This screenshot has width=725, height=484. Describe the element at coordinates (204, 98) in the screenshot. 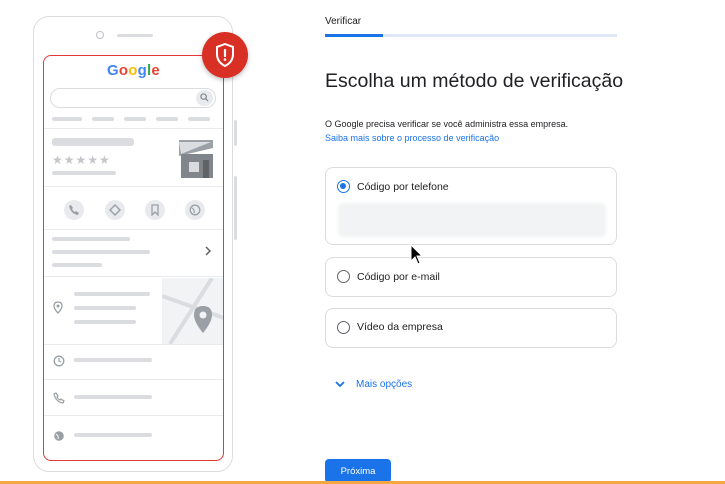

I see `search-icon` at that location.